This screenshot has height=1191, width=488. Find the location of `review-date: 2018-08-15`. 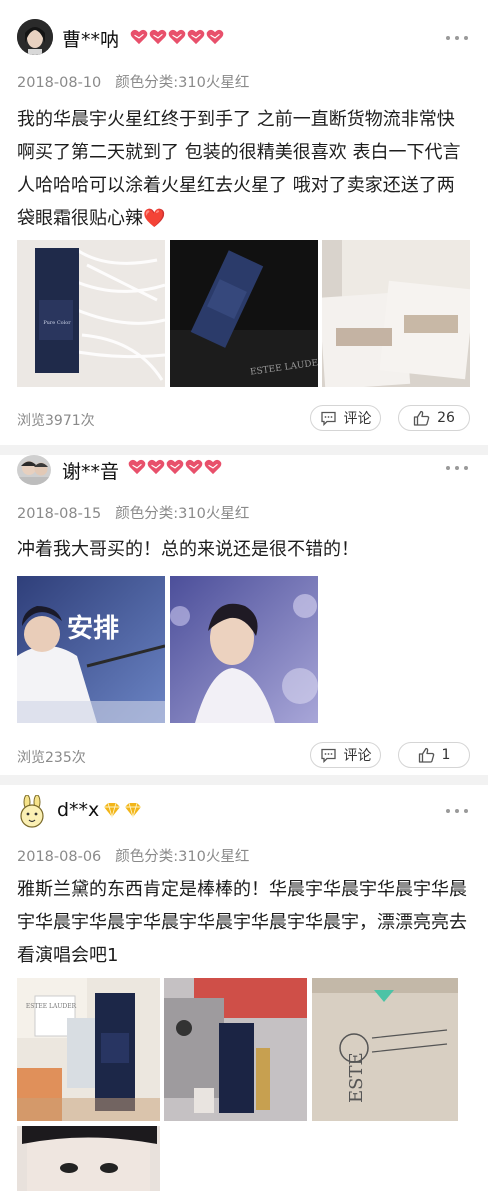

review-date: 2018-08-15 is located at coordinates (59, 514).